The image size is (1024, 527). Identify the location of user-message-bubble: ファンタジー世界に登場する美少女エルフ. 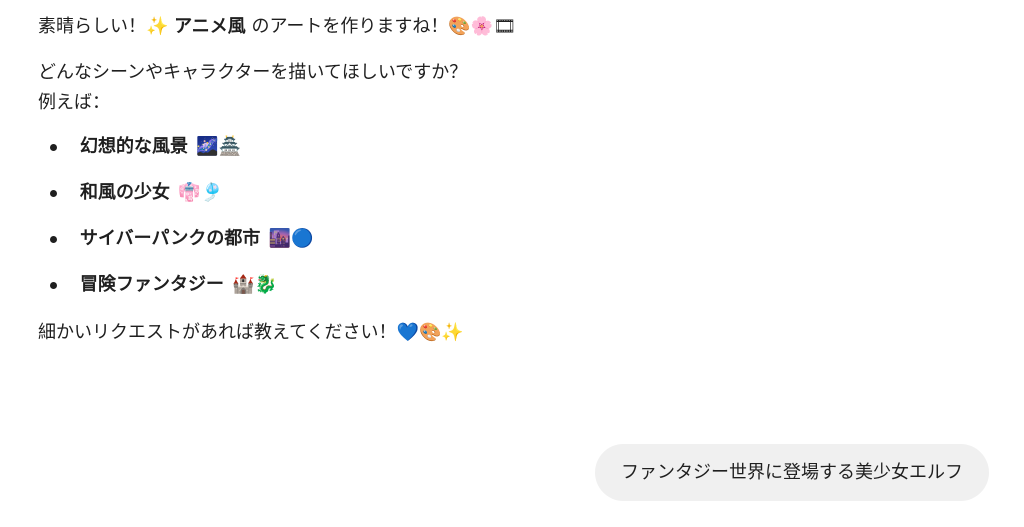
(792, 472).